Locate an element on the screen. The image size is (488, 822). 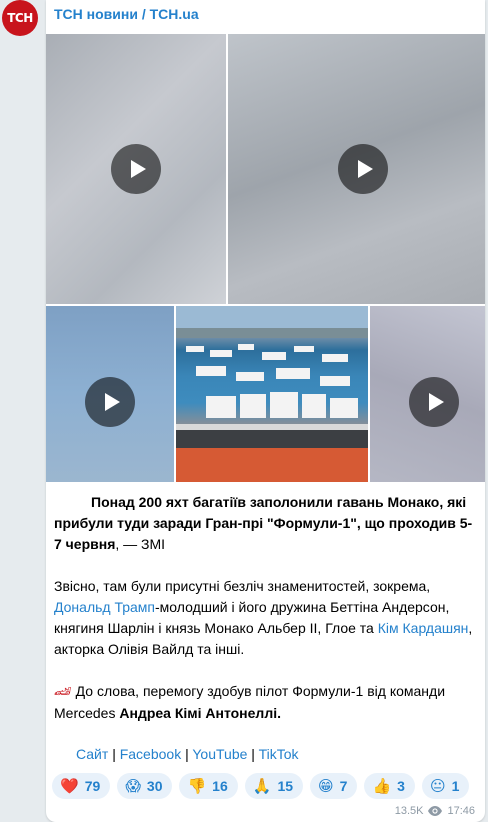
reaction-grin: 😁 7 is located at coordinates (334, 786).